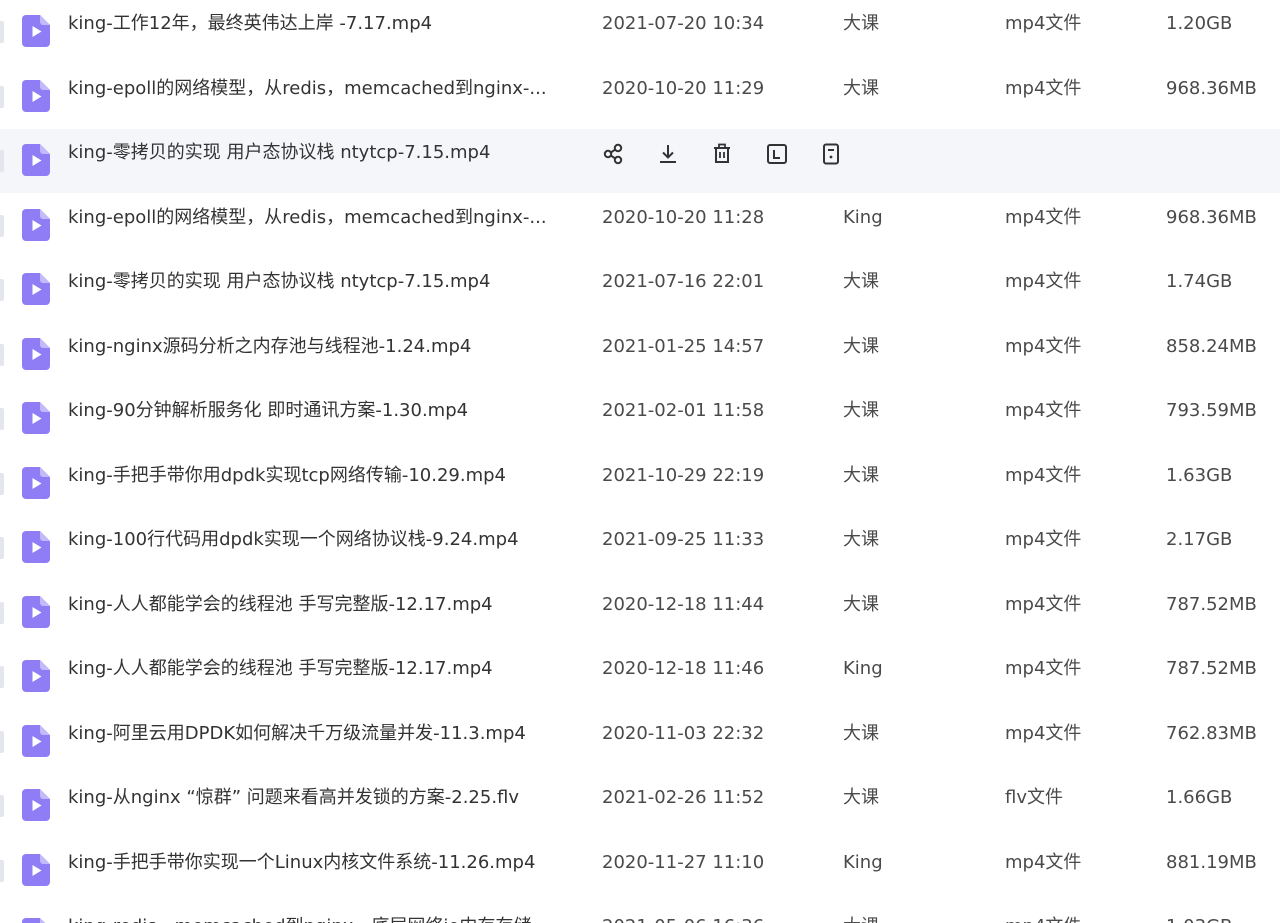 This screenshot has height=923, width=1280. What do you see at coordinates (320, 419) in the screenshot?
I see `file-name: king-90分钟解析服务化 即时通讯方案-1.30.mp4` at bounding box center [320, 419].